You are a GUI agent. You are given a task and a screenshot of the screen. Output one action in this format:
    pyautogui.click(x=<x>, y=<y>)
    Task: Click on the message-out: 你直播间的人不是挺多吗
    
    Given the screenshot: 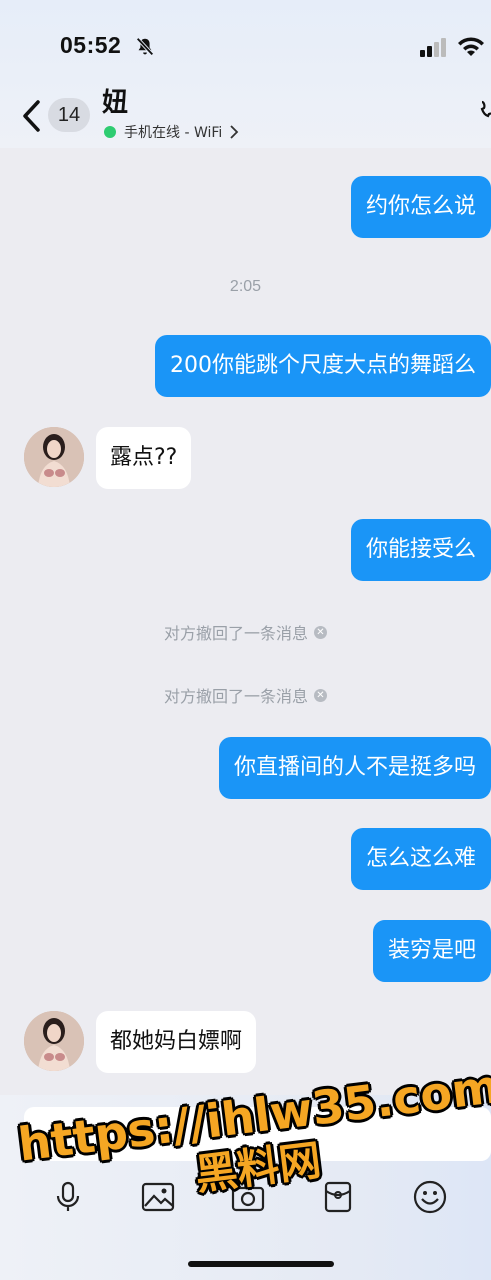 What is the action you would take?
    pyautogui.click(x=354, y=768)
    